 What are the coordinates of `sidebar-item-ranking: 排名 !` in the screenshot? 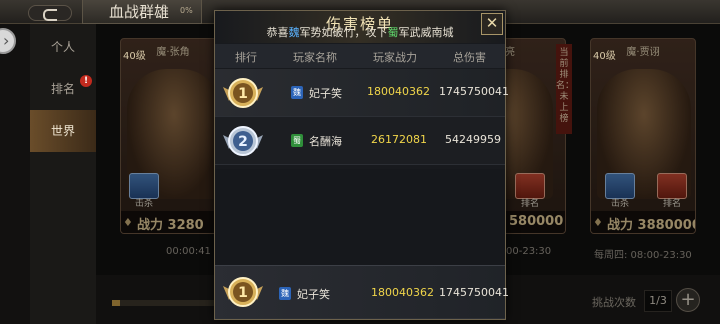 It's located at (63, 89).